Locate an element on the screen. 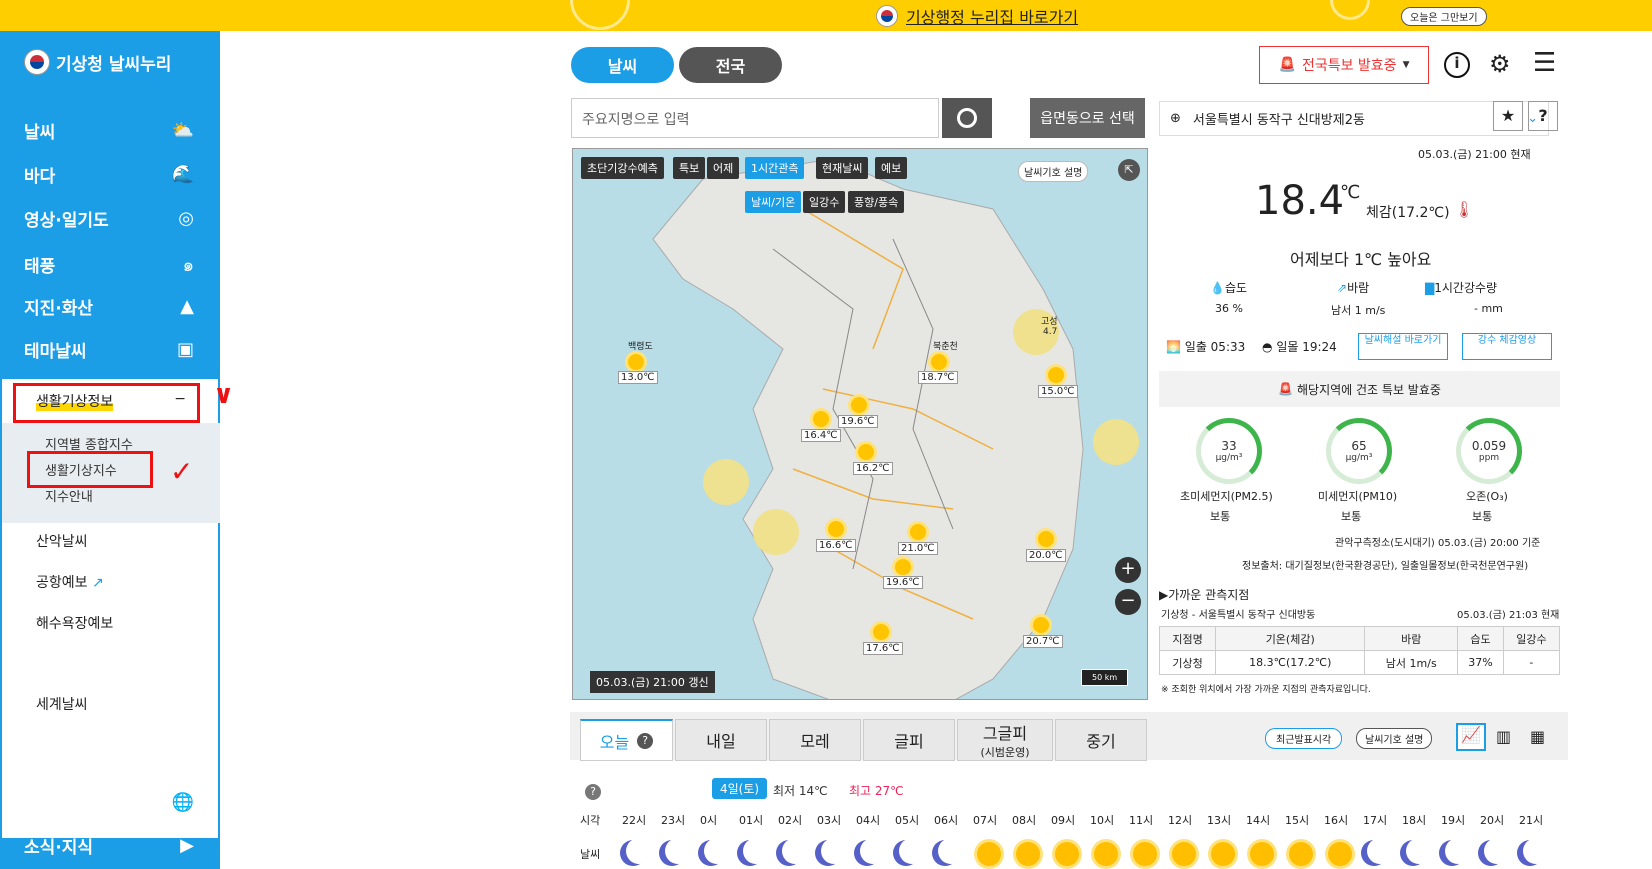 Image resolution: width=1652 pixels, height=869 pixels. alert-dropdown: 🚨 전국특보 발효중 ▼ is located at coordinates (1344, 65).